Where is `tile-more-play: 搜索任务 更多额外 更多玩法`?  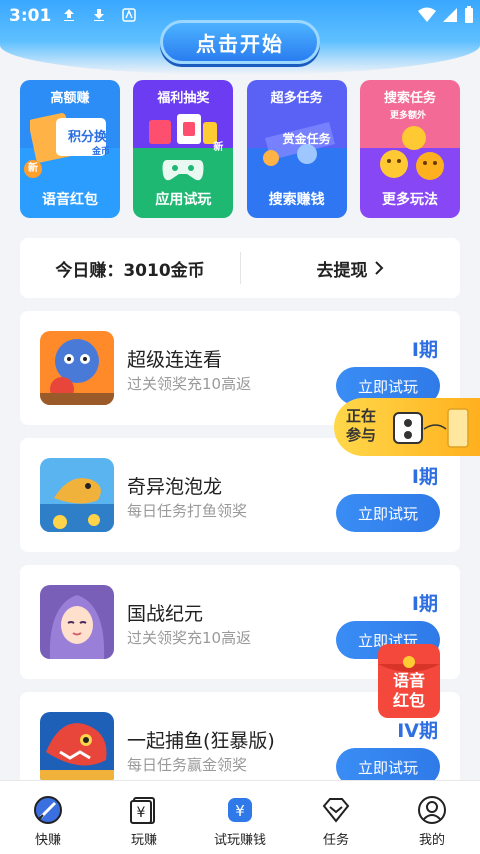
tile-more-play: 搜索任务 更多额外 更多玩法 is located at coordinates (409, 149).